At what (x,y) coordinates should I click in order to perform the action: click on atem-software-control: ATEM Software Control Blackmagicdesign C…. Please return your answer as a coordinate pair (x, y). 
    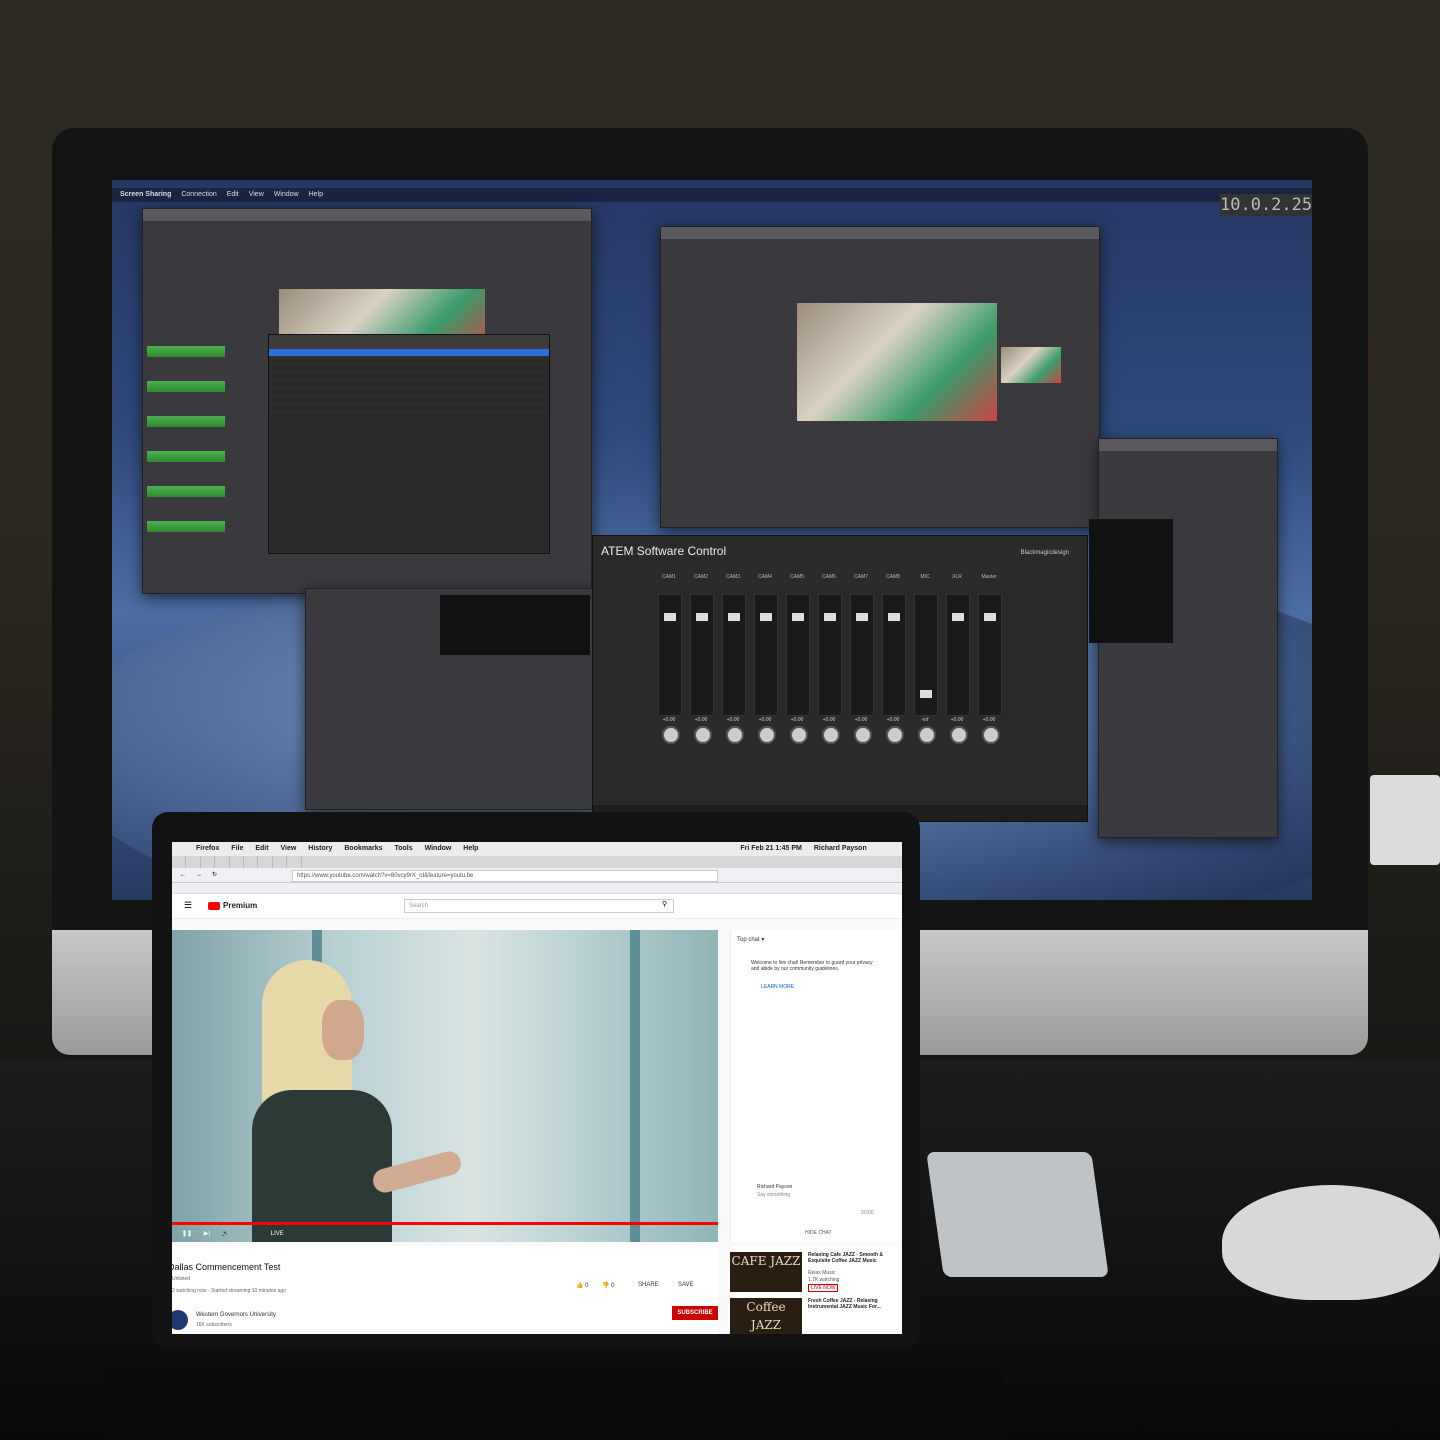
    Looking at the image, I should click on (840, 678).